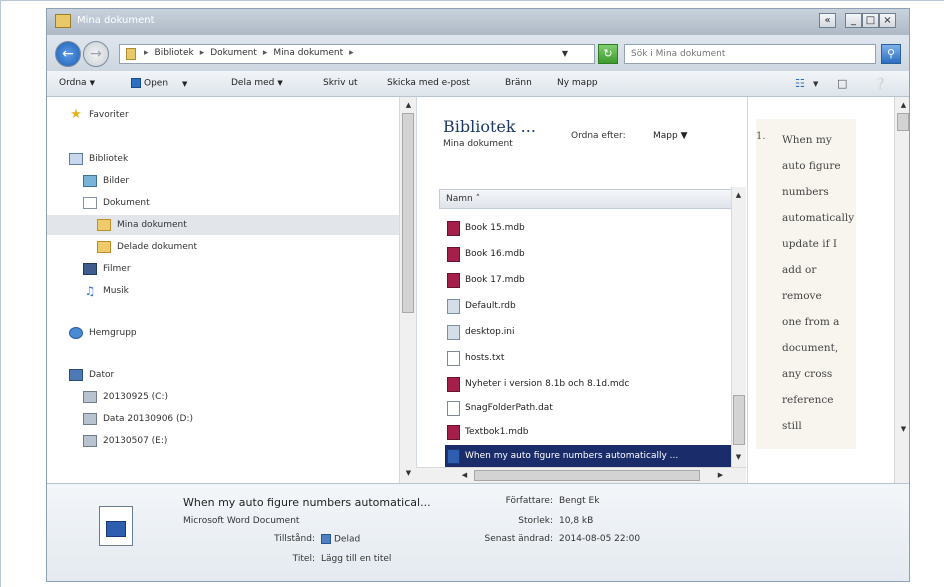 This screenshot has width=944, height=587. Describe the element at coordinates (588, 228) in the screenshot. I see `file-row: Book 15.mdb` at that location.